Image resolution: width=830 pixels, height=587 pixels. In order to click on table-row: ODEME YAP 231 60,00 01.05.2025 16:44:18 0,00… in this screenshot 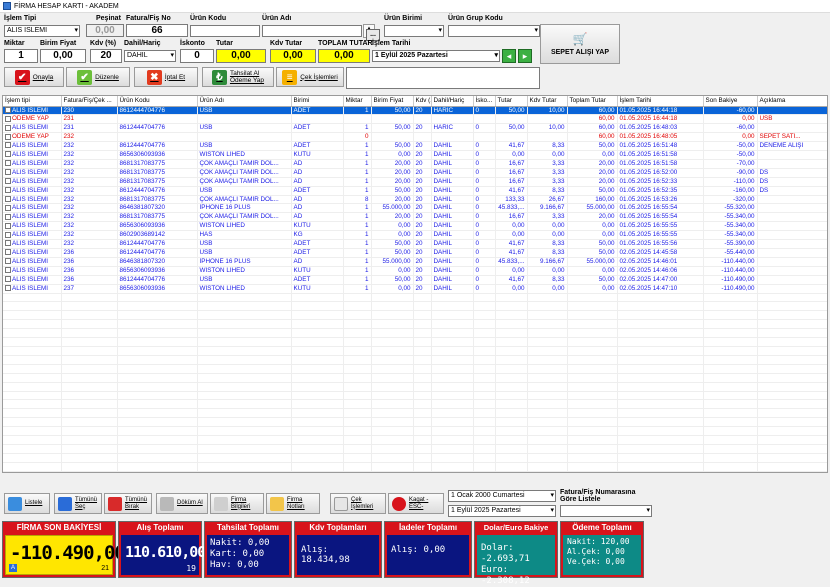, I will do `click(415, 119)`.